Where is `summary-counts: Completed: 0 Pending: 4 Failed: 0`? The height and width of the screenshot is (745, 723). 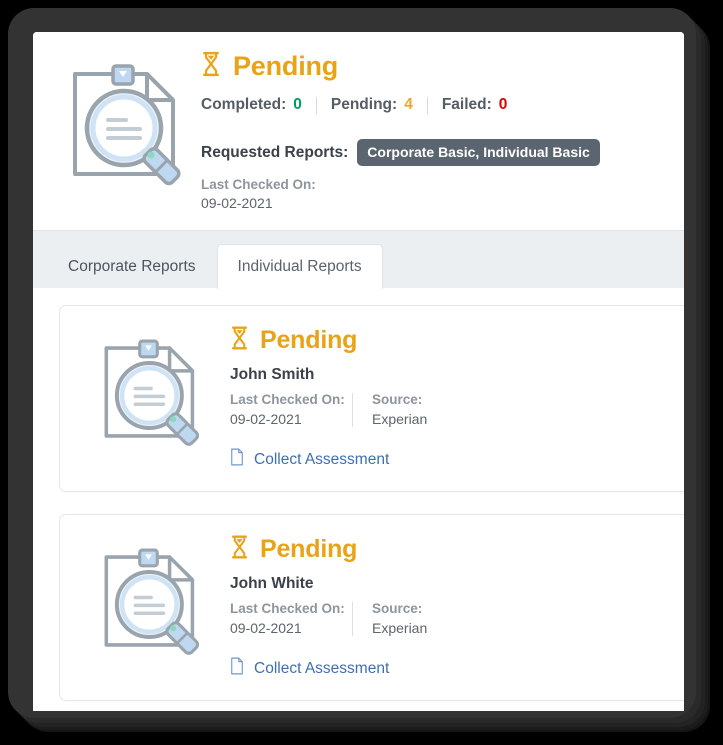 summary-counts: Completed: 0 Pending: 4 Failed: 0 is located at coordinates (442, 105).